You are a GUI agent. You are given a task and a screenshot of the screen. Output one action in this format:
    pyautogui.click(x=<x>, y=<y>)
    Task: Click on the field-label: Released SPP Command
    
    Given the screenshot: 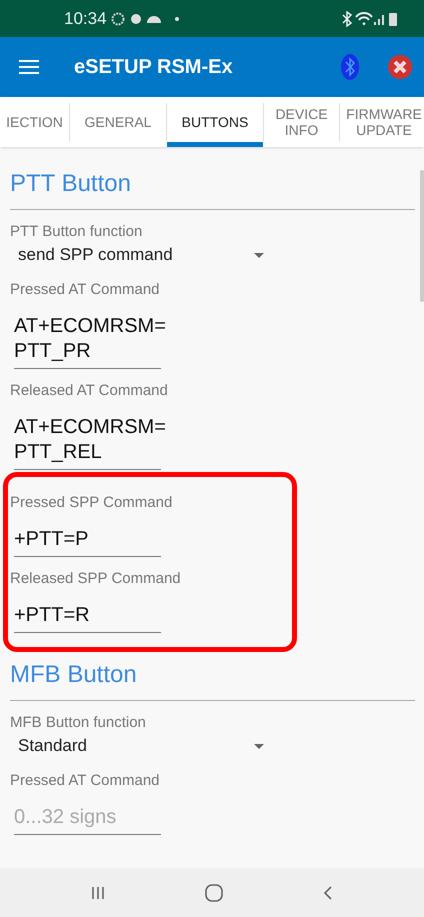 What is the action you would take?
    pyautogui.click(x=96, y=579)
    